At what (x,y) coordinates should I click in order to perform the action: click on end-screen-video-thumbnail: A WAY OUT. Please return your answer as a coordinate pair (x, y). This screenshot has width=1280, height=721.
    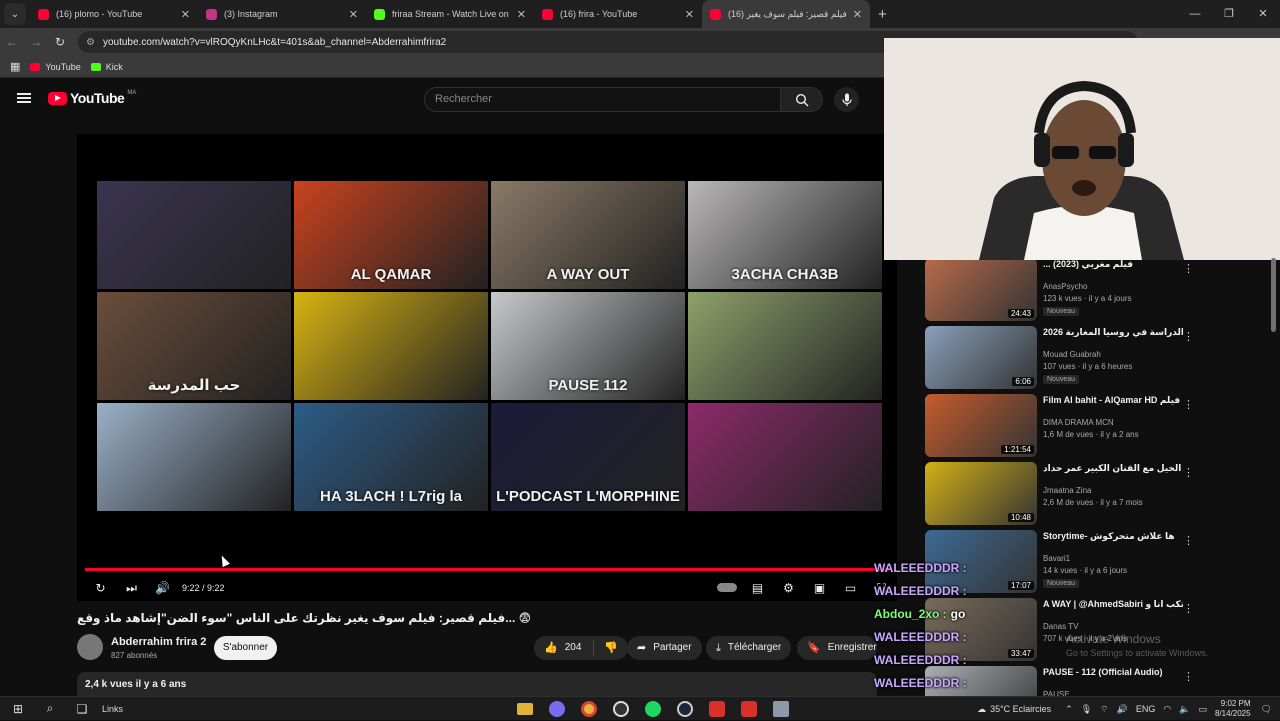
    Looking at the image, I should click on (588, 235).